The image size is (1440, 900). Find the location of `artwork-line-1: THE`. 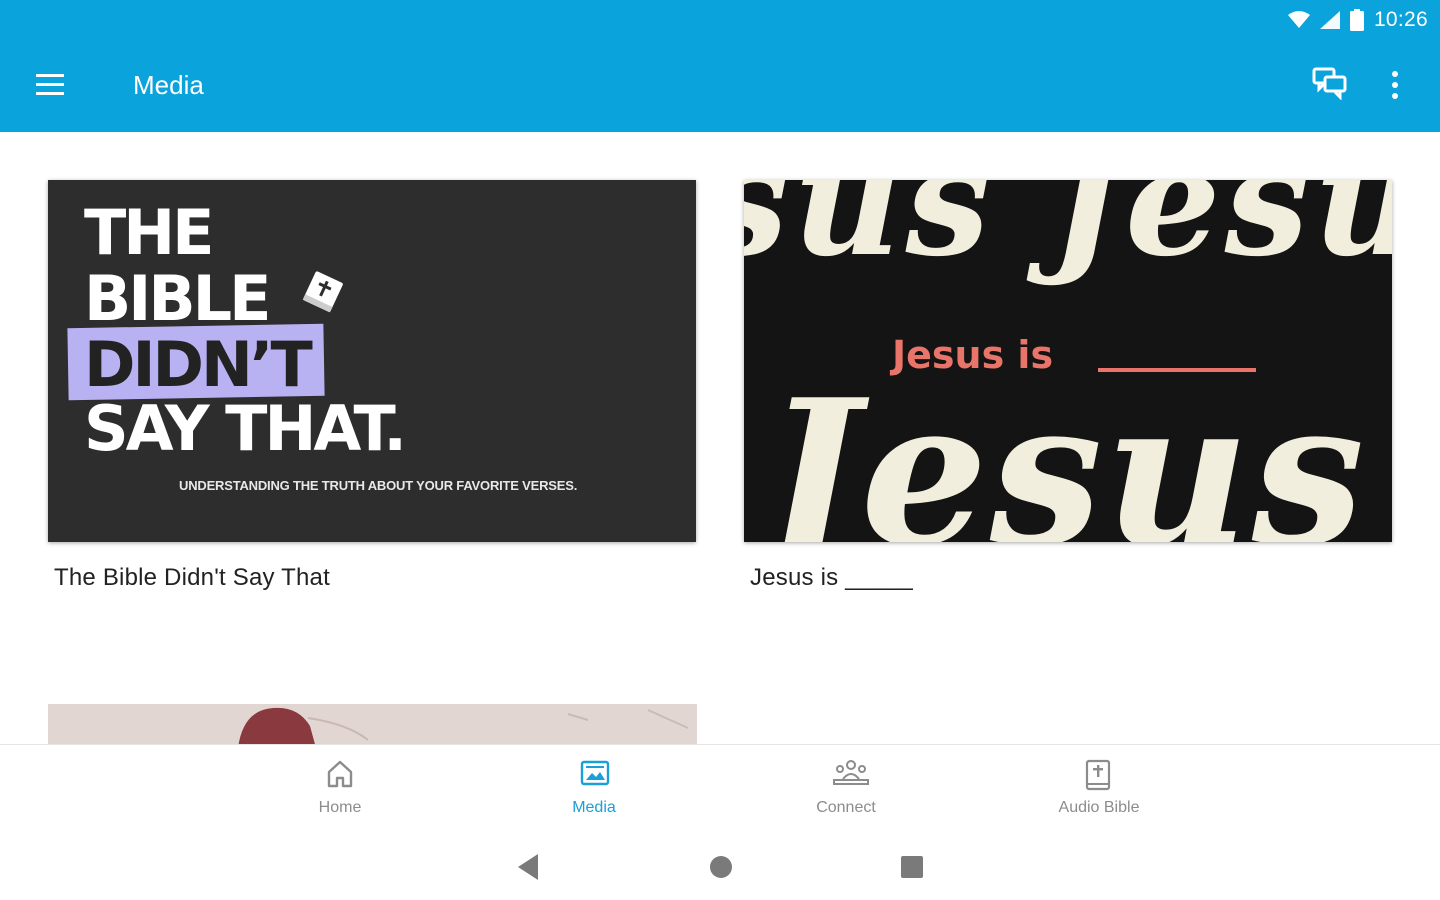

artwork-line-1: THE is located at coordinates (149, 232).